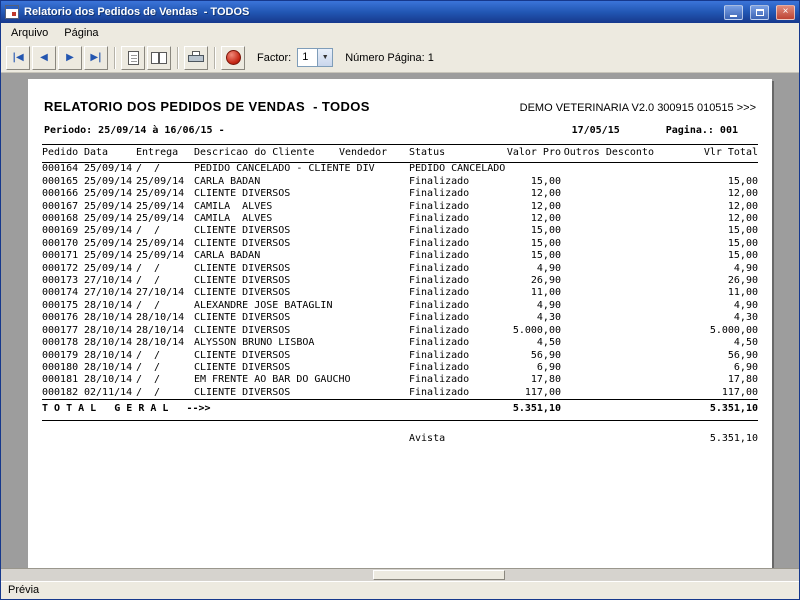  I want to click on cell-valor-pro: 17,80, so click(545, 380).